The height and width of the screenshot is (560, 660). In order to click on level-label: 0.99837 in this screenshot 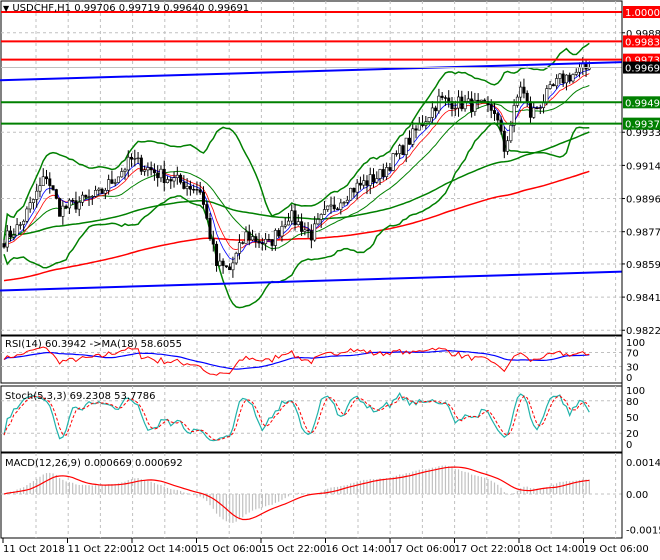, I will do `click(642, 42)`.